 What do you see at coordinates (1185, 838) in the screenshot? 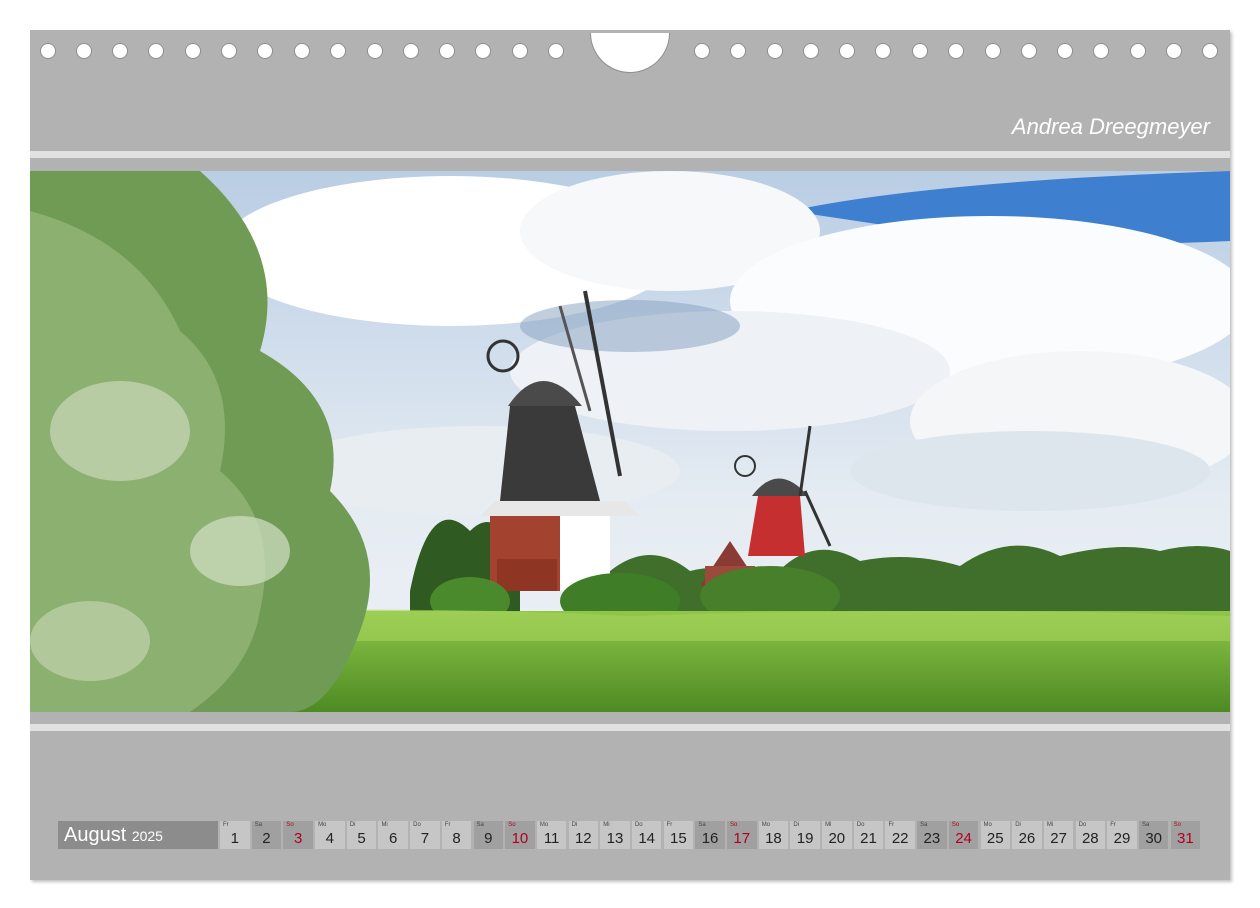
I see `day-number: 31` at bounding box center [1185, 838].